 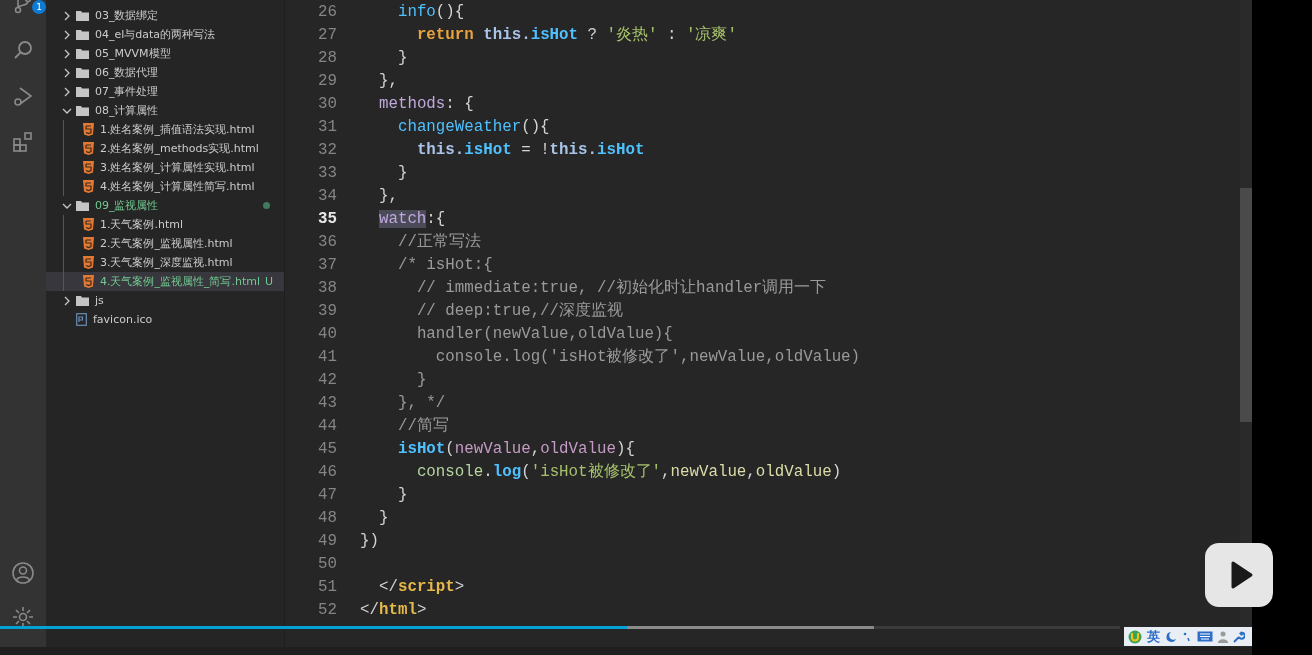 I want to click on explorer-item: 09_监视属性, so click(x=165, y=205).